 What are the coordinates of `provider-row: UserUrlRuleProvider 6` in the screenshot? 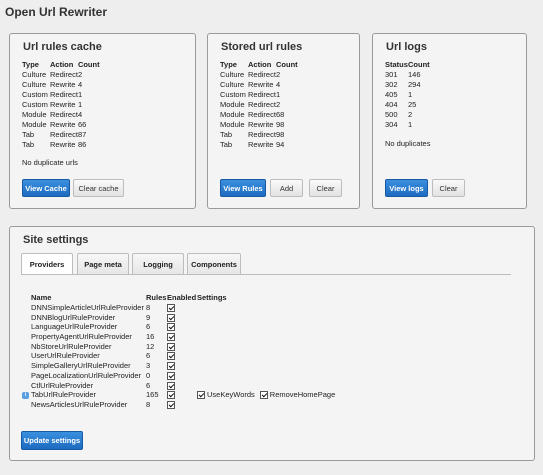 It's located at (184, 356).